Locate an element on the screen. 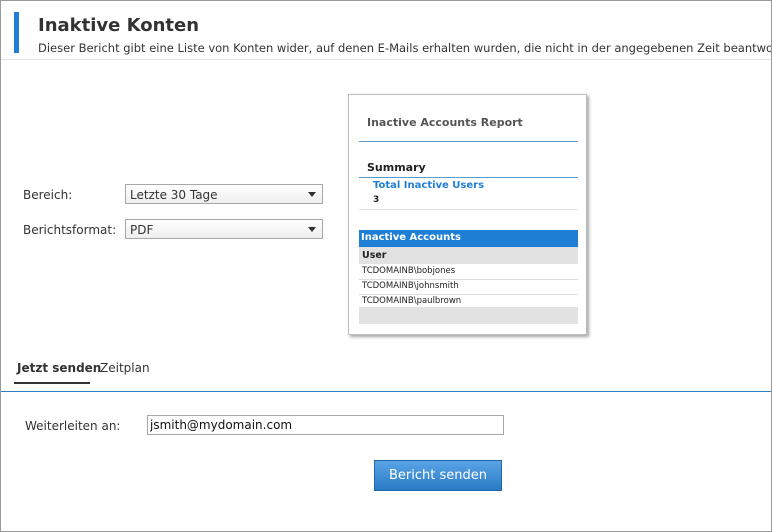 This screenshot has height=532, width=772. active-tab-indicator is located at coordinates (52, 383).